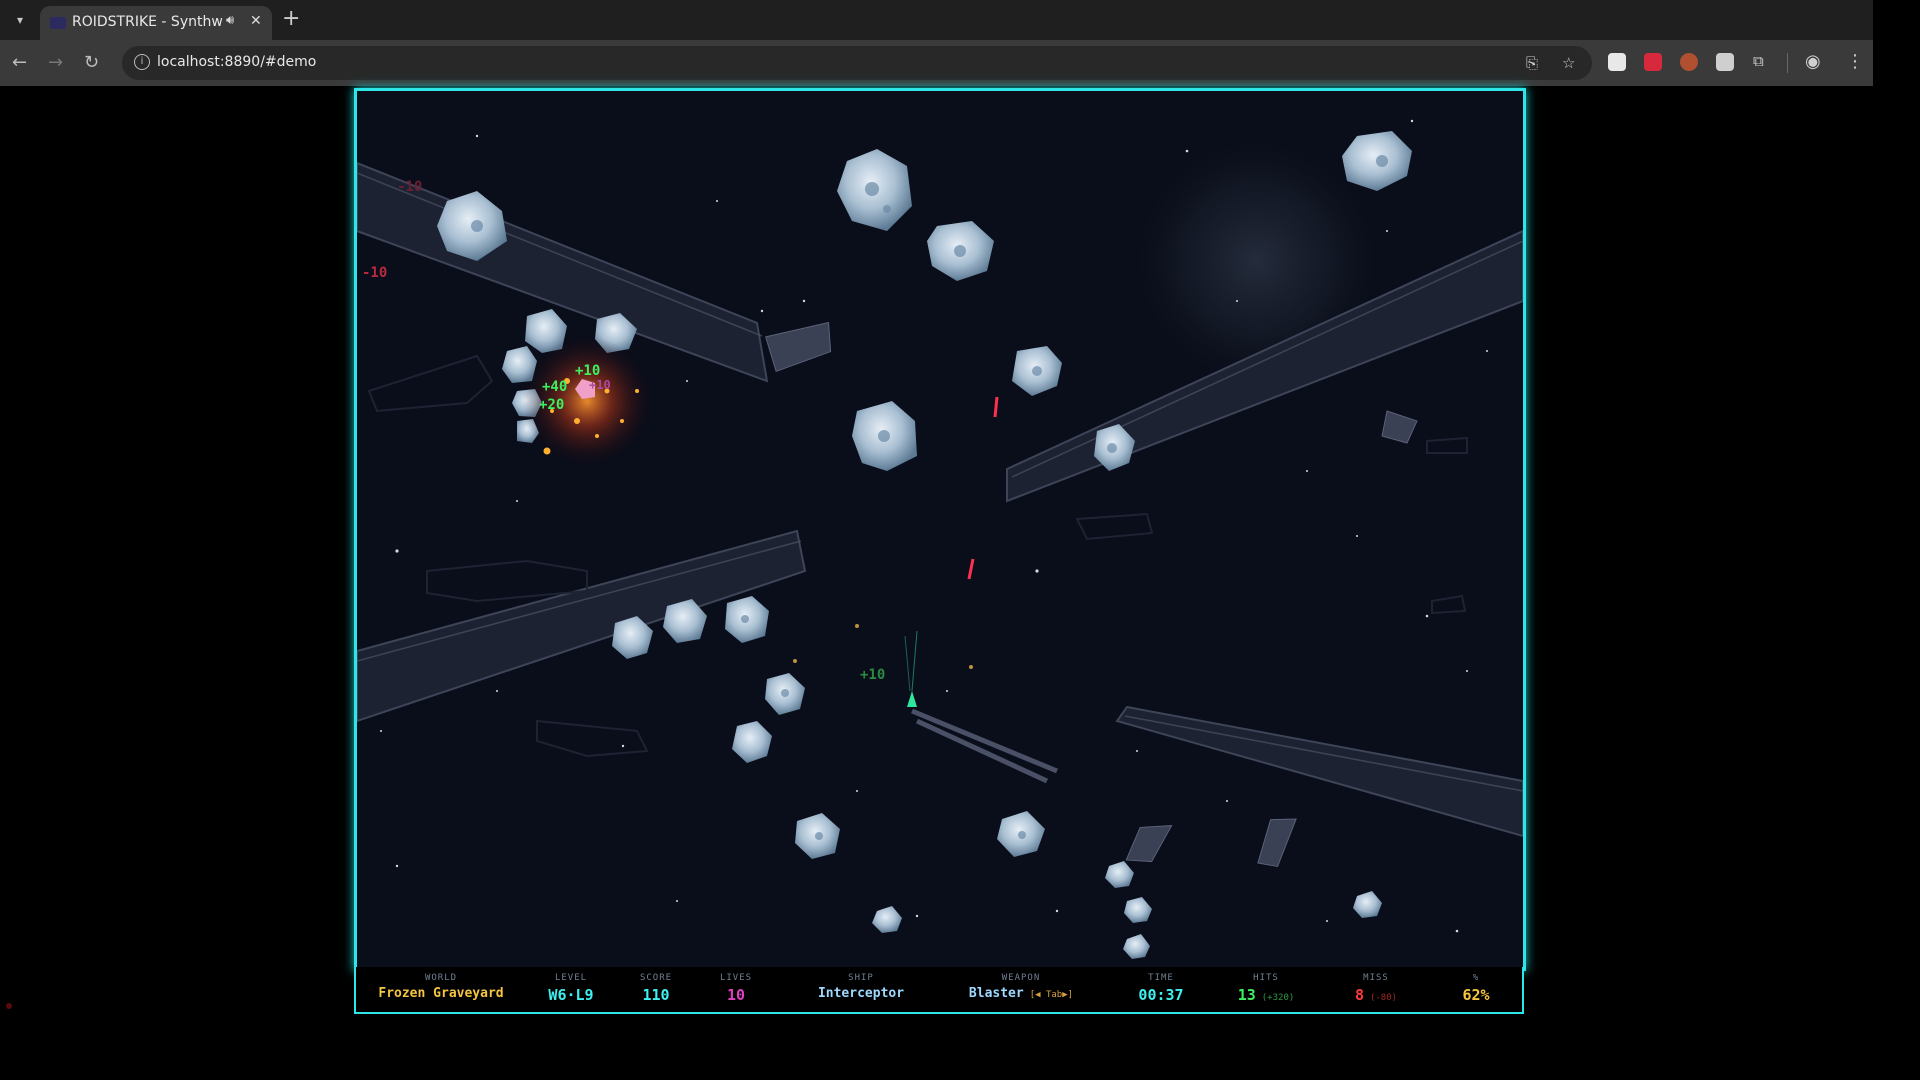 This screenshot has width=1920, height=1080. Describe the element at coordinates (1021, 978) in the screenshot. I see `hud-weapon-label: WEAPON` at that location.